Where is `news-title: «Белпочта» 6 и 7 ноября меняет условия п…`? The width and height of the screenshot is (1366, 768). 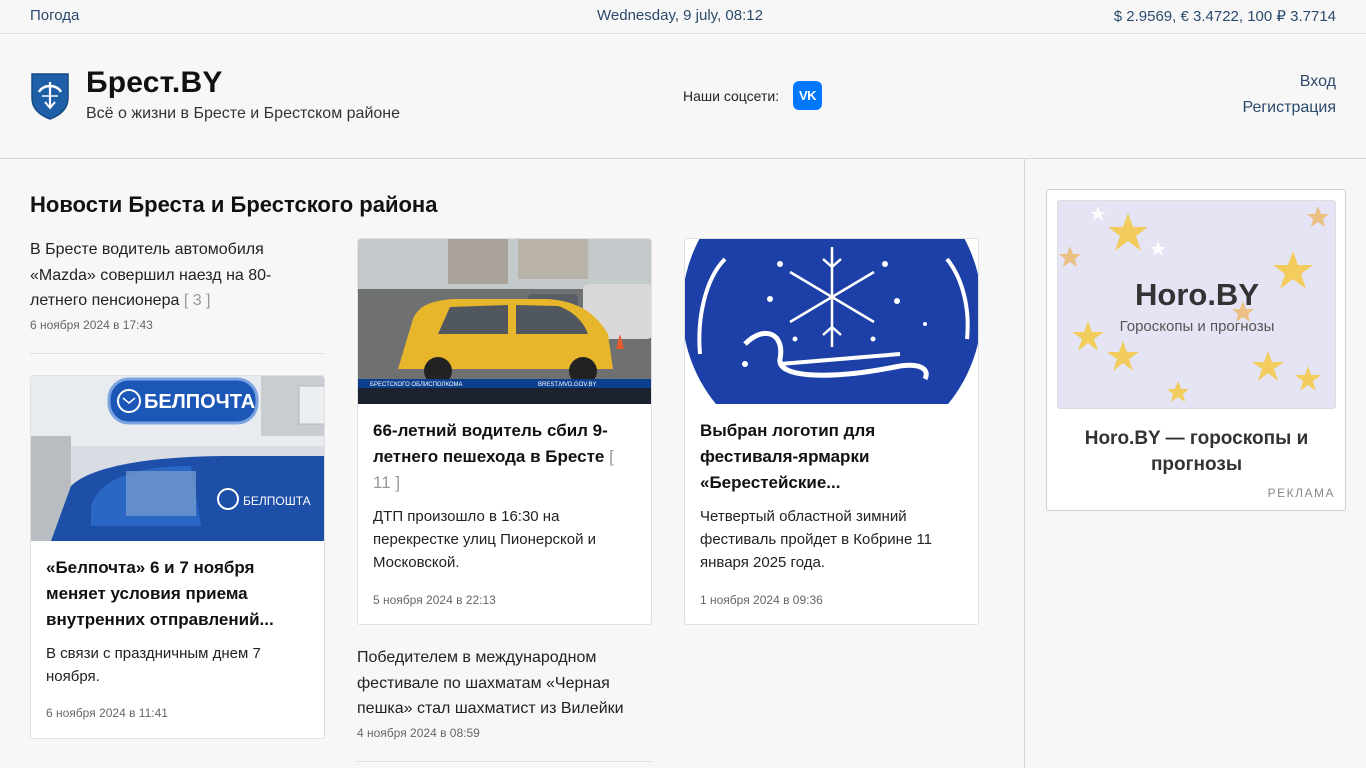
news-title: «Белпочта» 6 и 7 ноября меняет условия п… is located at coordinates (176, 594).